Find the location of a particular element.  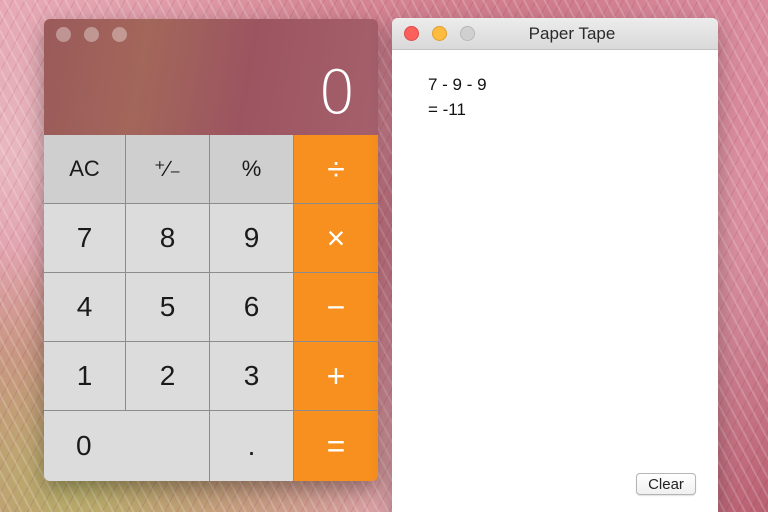

paper-tape-titlebar: Paper Tape is located at coordinates (555, 34).